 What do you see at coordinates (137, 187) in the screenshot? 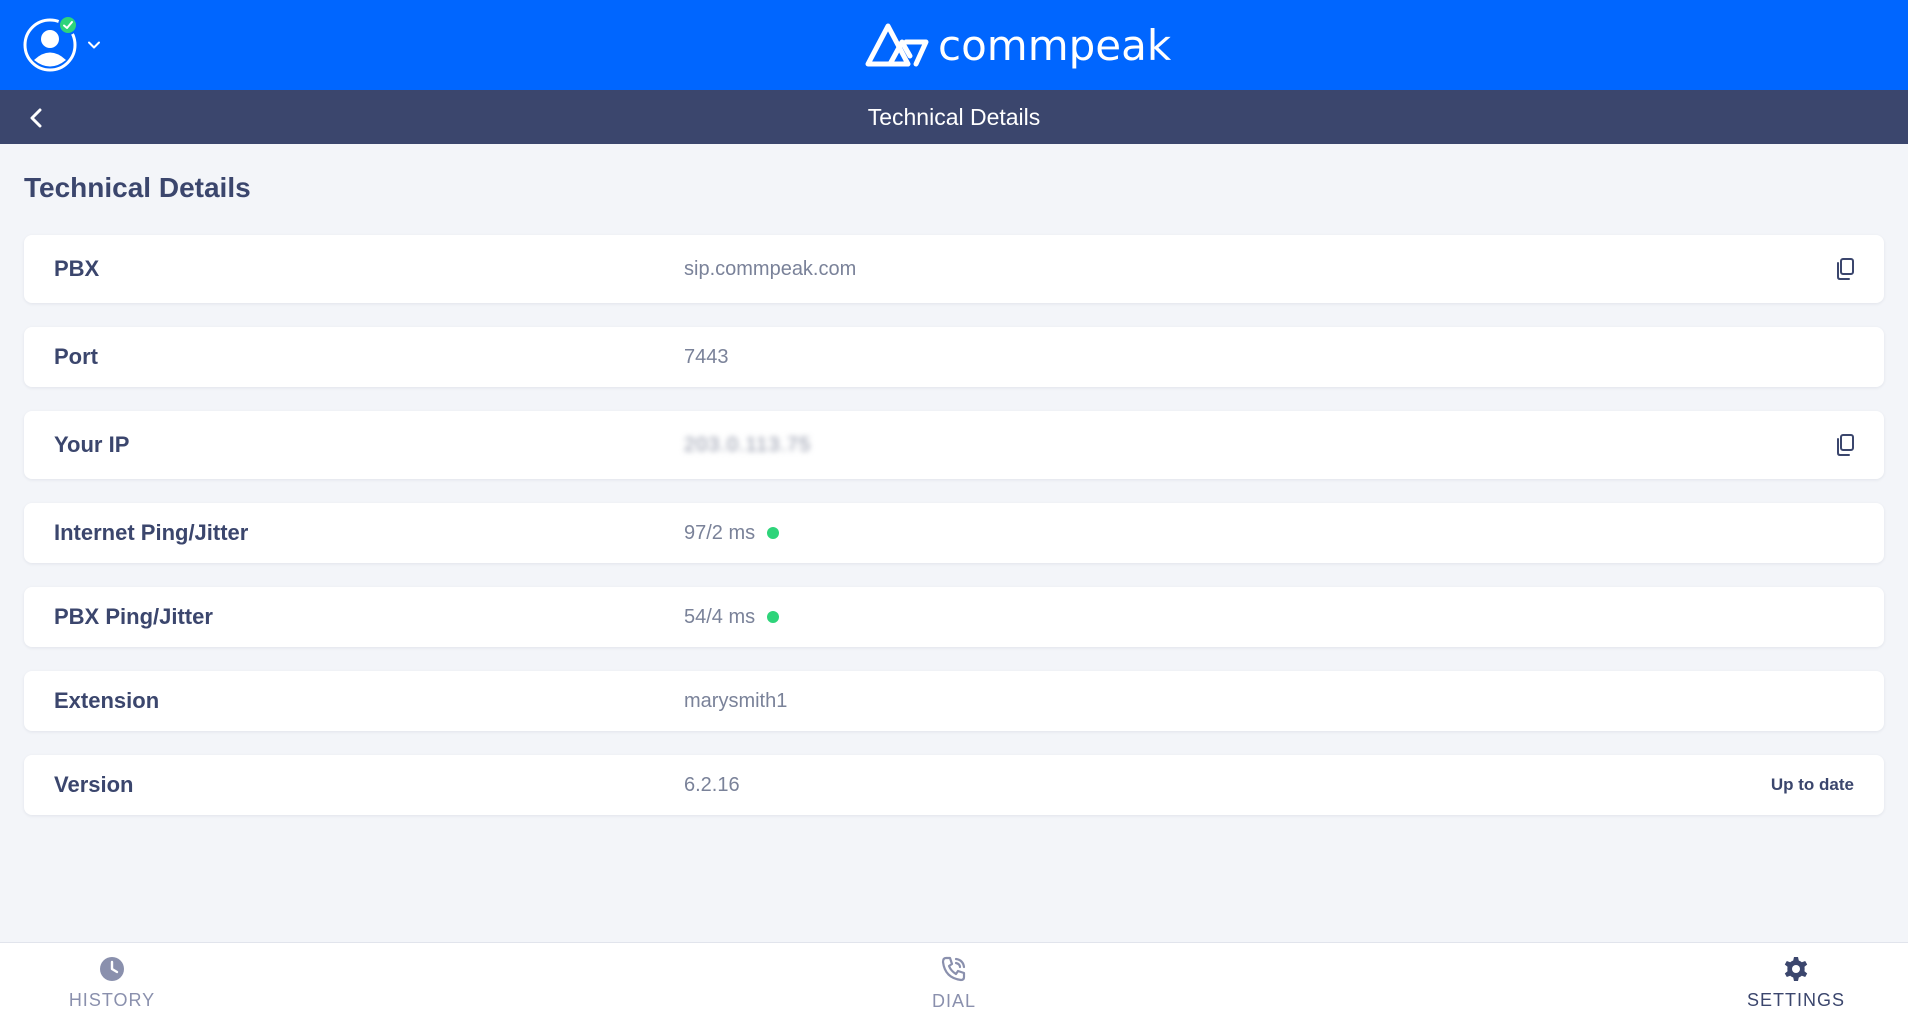
I see `page-title: Technical Details` at bounding box center [137, 187].